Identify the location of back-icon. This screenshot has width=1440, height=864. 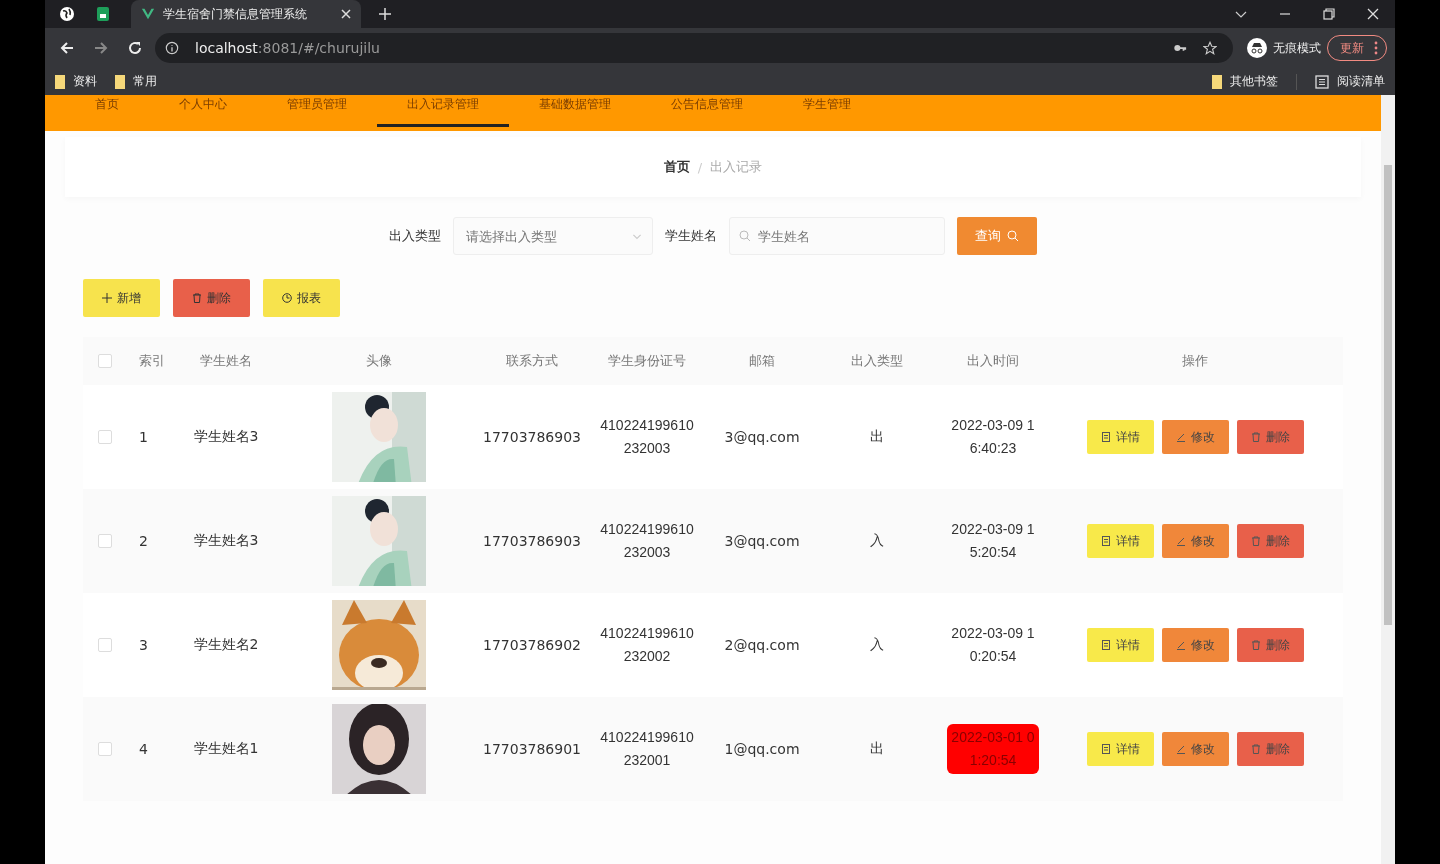
(67, 48).